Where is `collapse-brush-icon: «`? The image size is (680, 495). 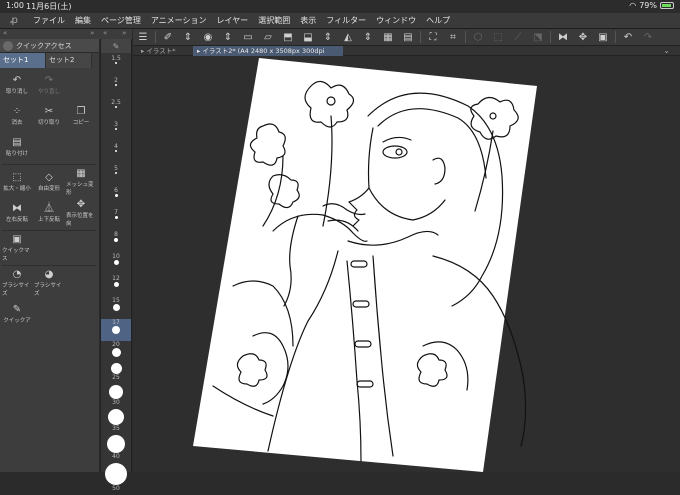
collapse-brush-icon: « is located at coordinates (105, 33).